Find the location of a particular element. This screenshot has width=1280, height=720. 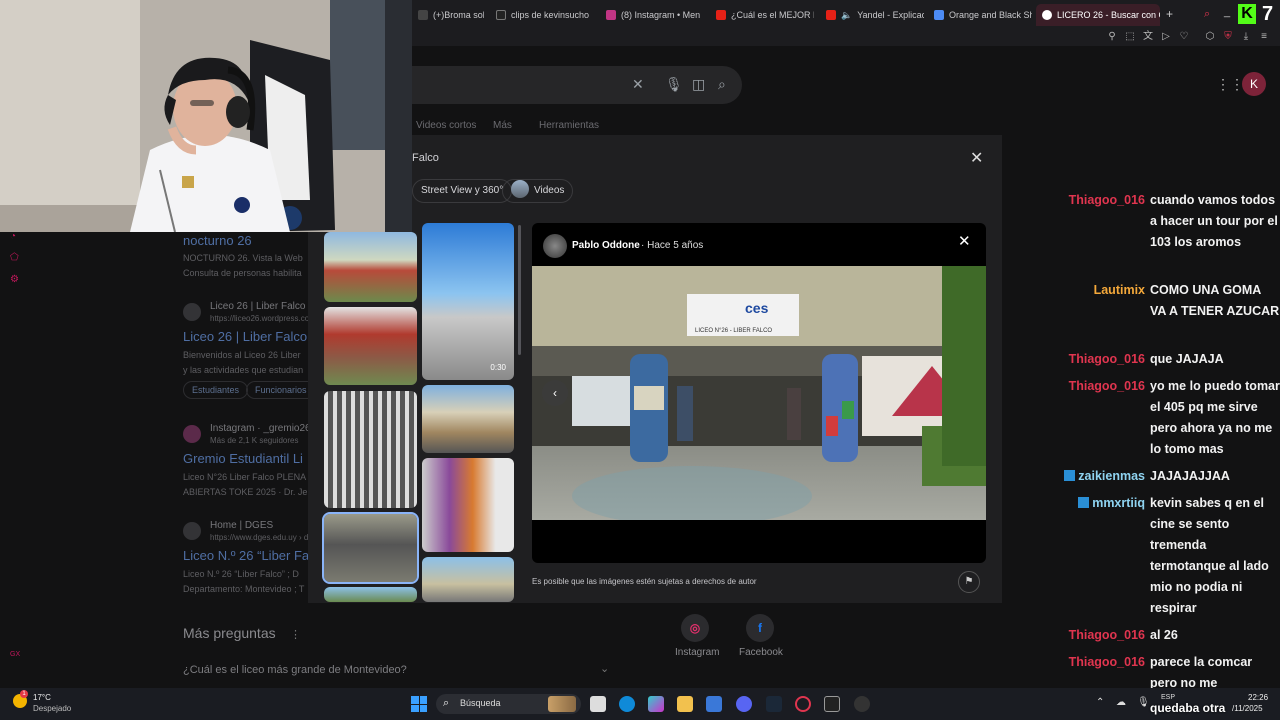

result-title: Gremio Estudiantil Li is located at coordinates (243, 458).